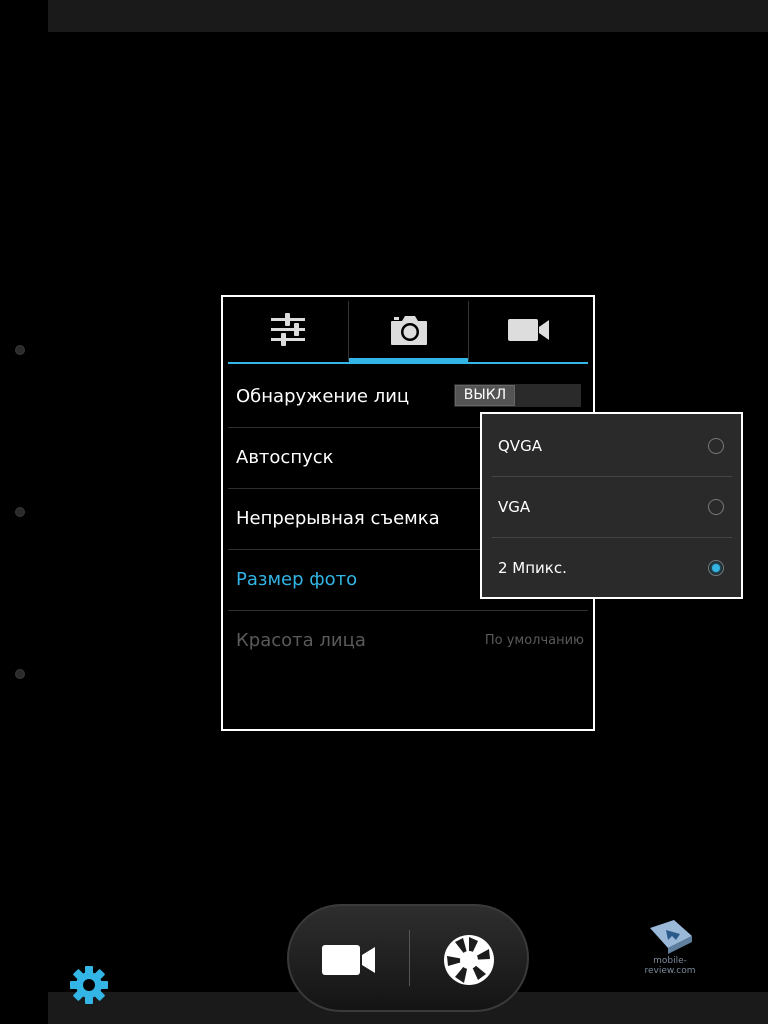 The image size is (768, 1024). Describe the element at coordinates (301, 640) in the screenshot. I see `setting-label: Красота лица` at that location.